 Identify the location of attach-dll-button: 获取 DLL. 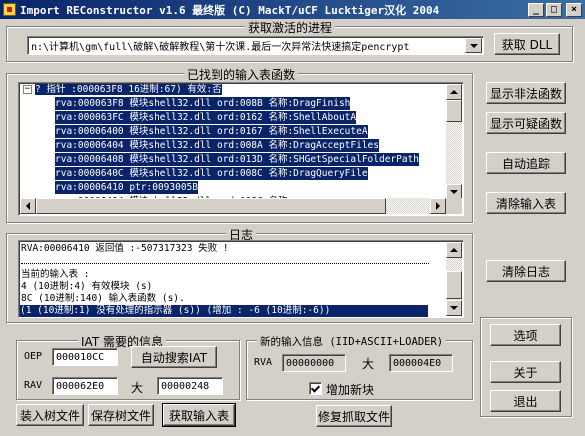
(527, 44).